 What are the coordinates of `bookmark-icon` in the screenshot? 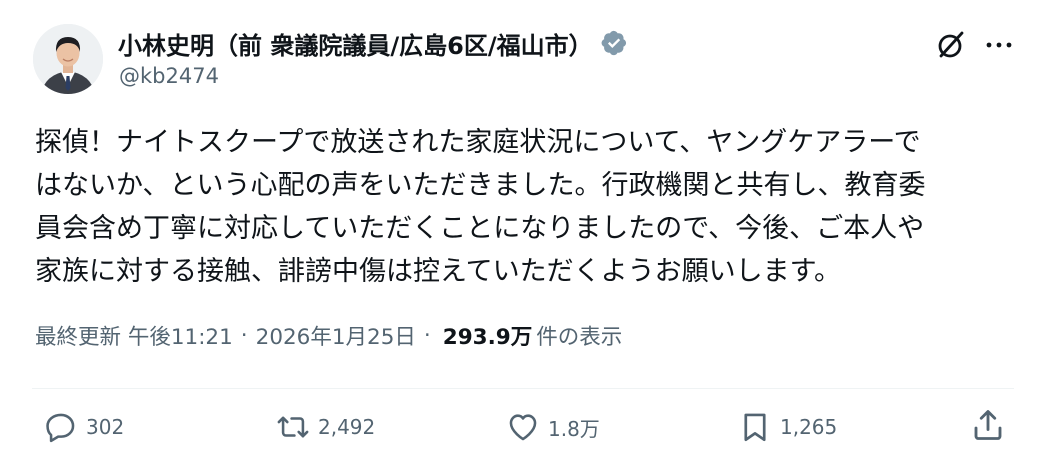 It's located at (755, 427).